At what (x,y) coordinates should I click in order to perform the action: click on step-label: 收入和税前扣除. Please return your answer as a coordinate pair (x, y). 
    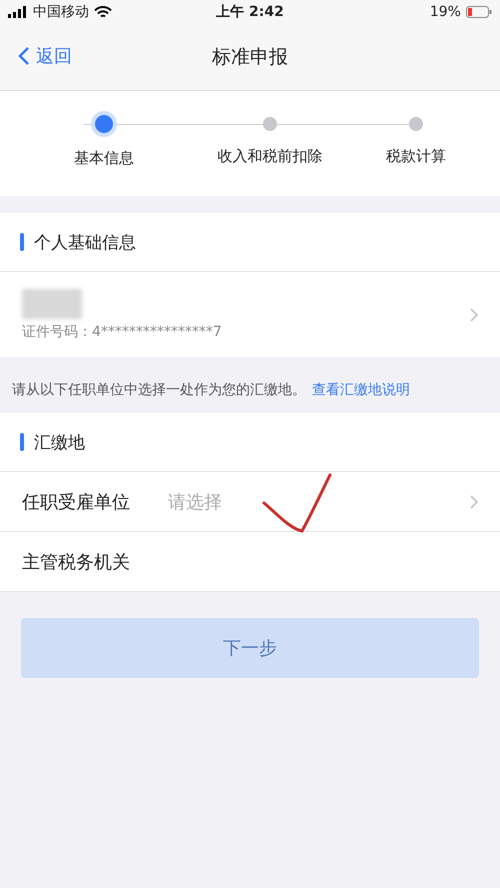
    Looking at the image, I should click on (270, 156).